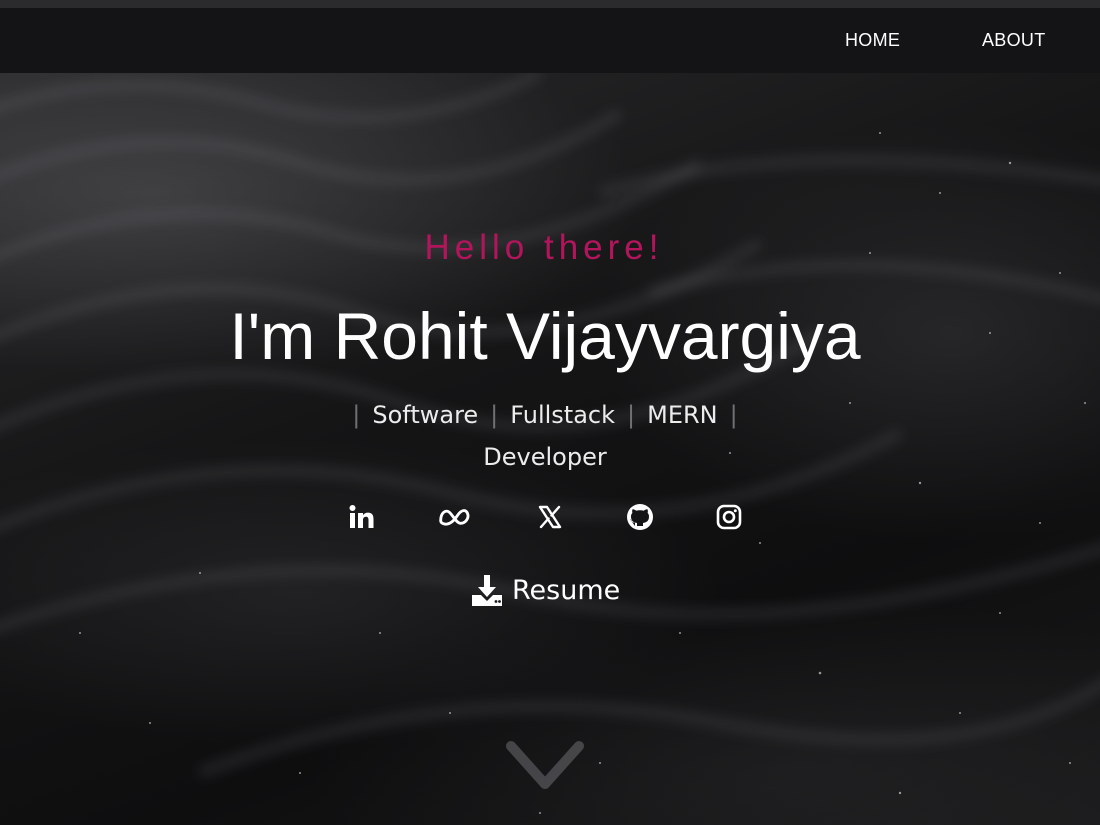 The width and height of the screenshot is (1100, 825). I want to click on role-software: Software, so click(425, 415).